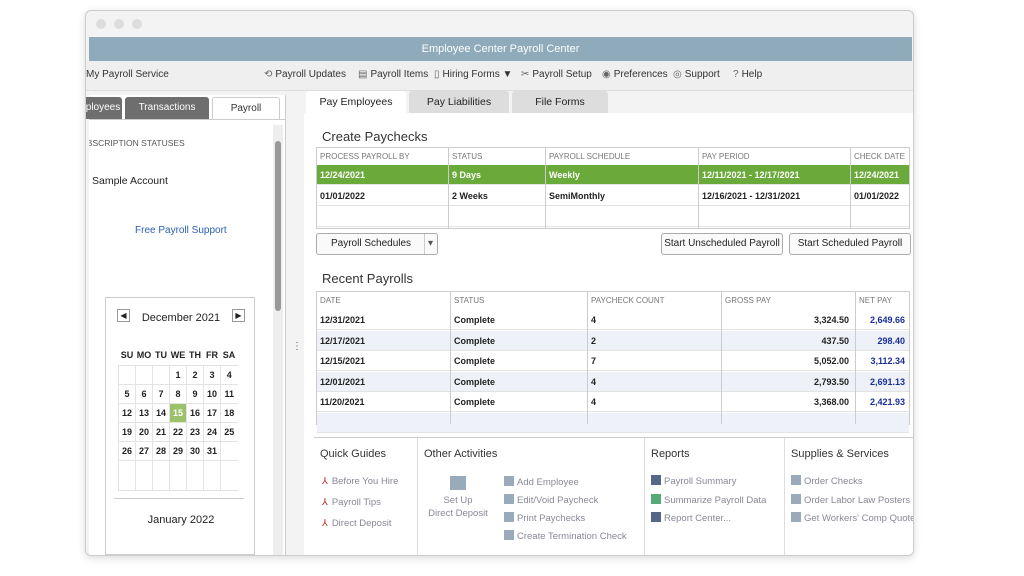  Describe the element at coordinates (551, 500) in the screenshot. I see `edit-void-paycheck-link: Edit/Void Paycheck` at that location.